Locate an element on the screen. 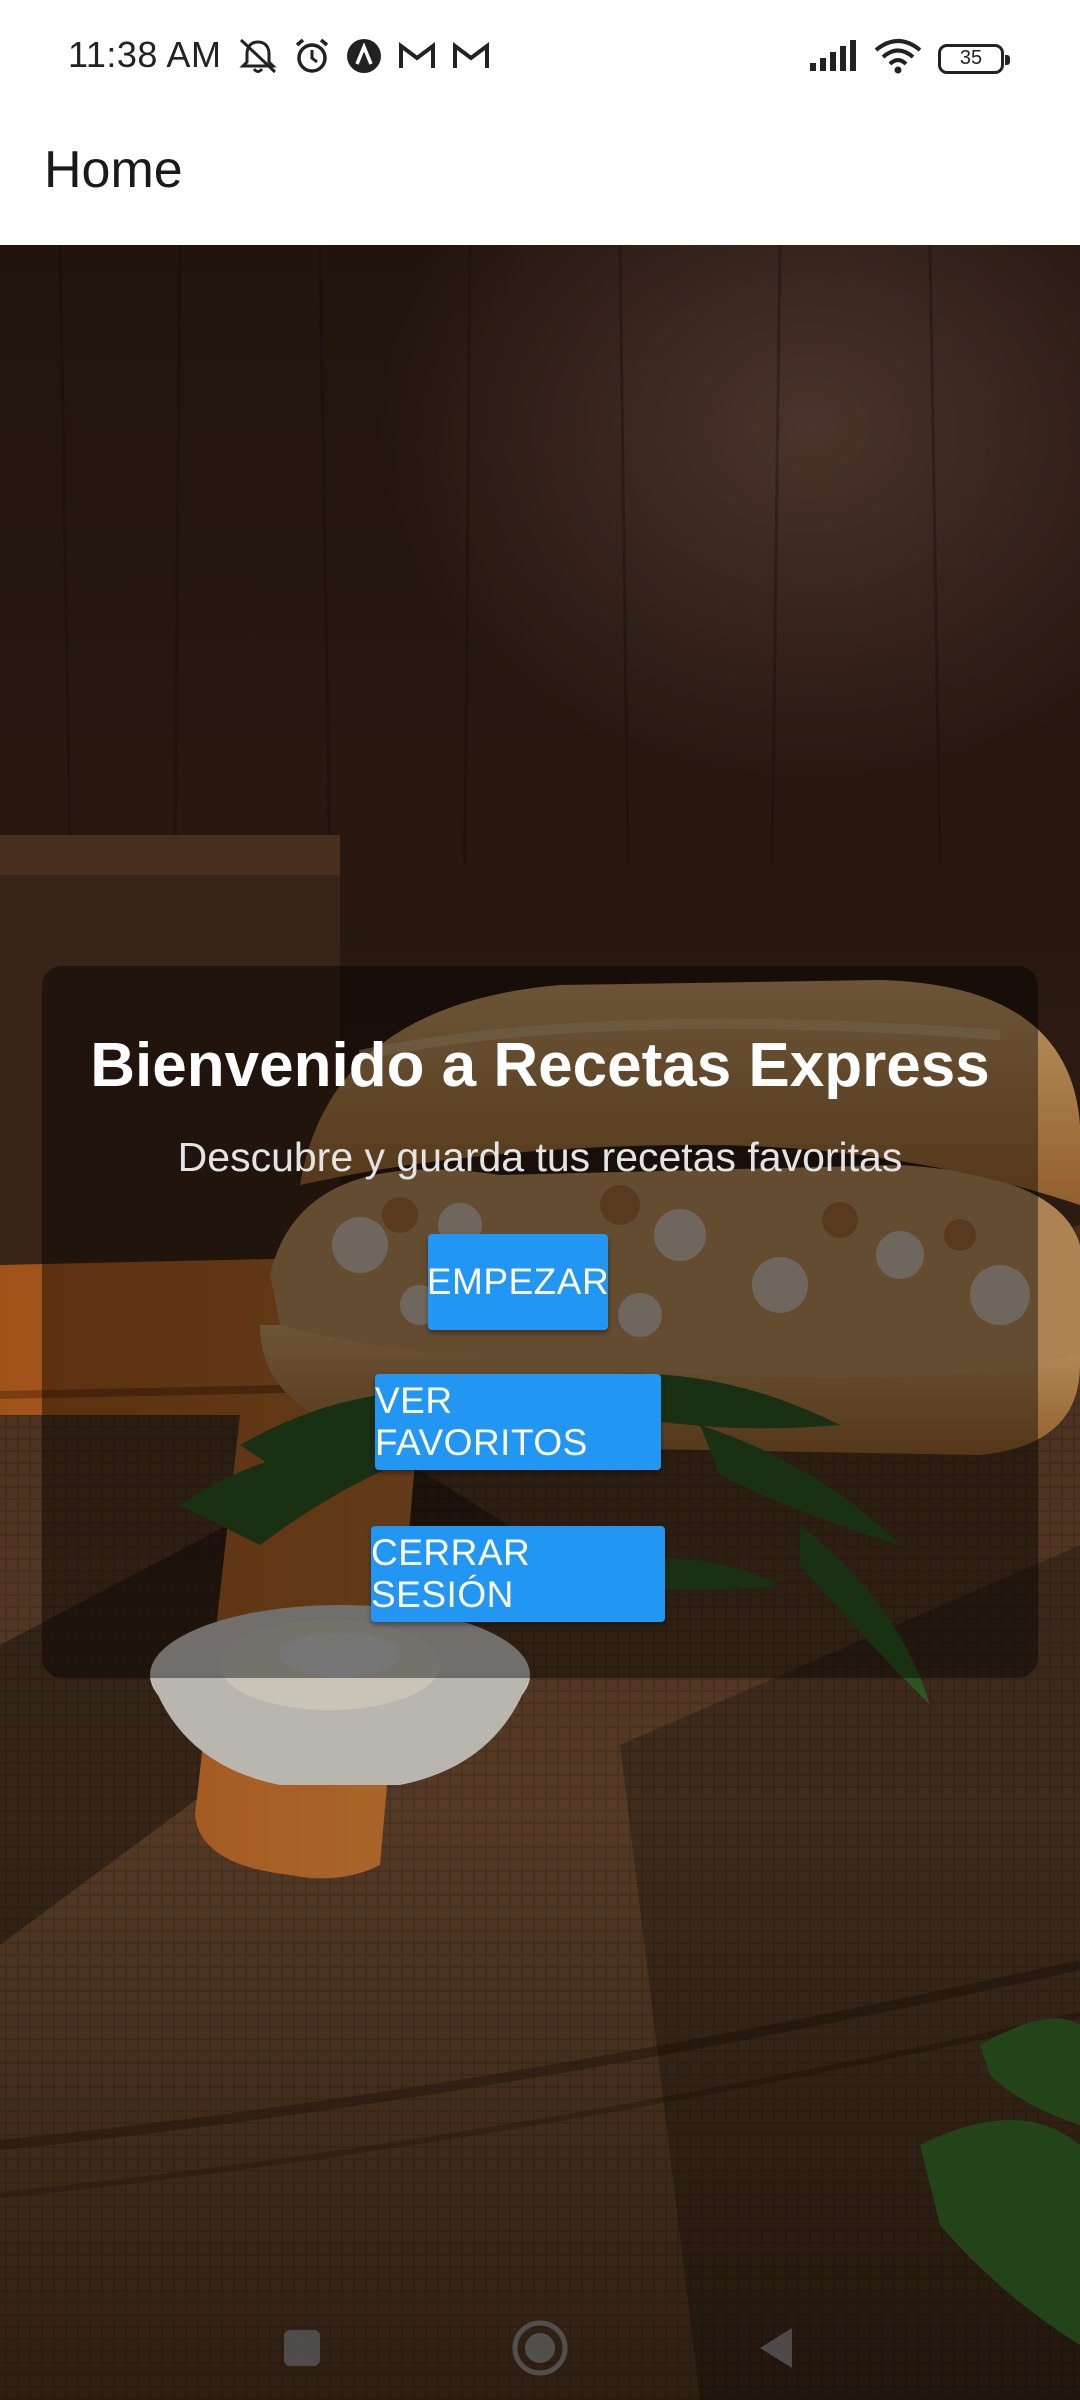 This screenshot has width=1080, height=2400. status-icons-right: 35 is located at coordinates (909, 58).